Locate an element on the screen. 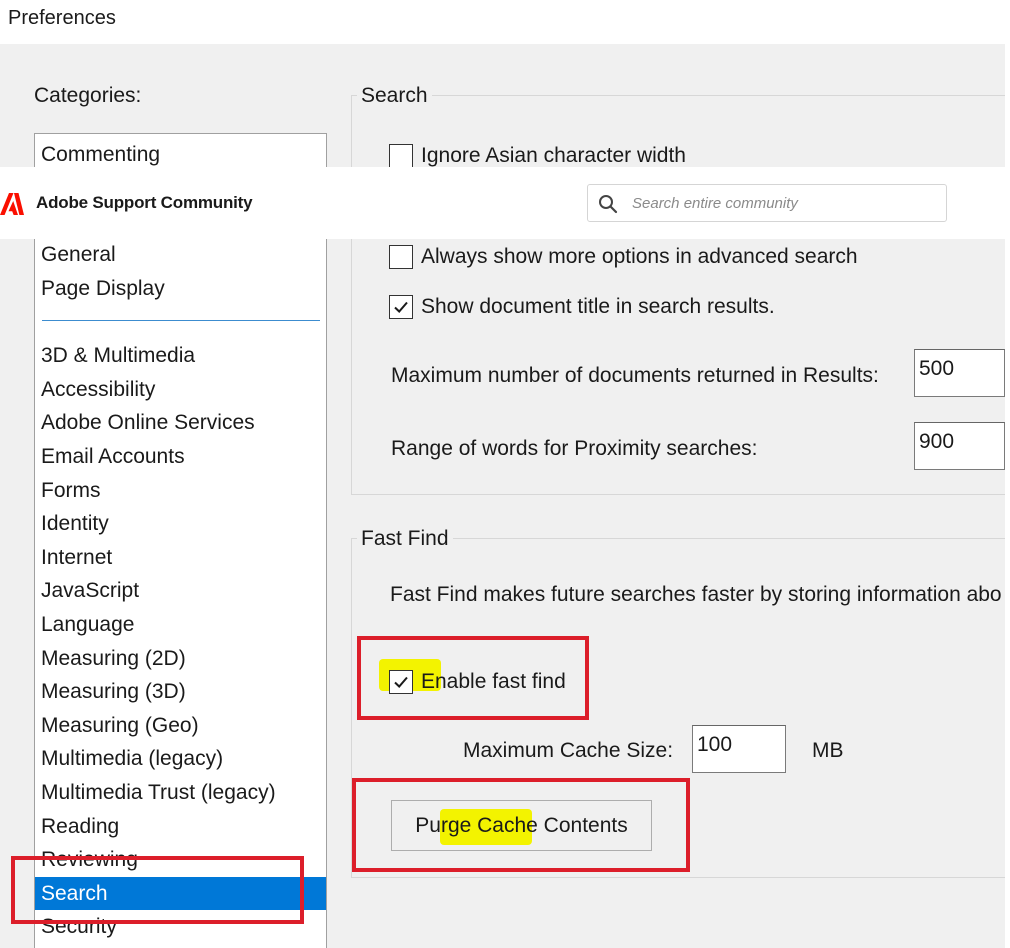 The width and height of the screenshot is (1010, 948). category-item-email-accounts: Email Accounts is located at coordinates (180, 456).